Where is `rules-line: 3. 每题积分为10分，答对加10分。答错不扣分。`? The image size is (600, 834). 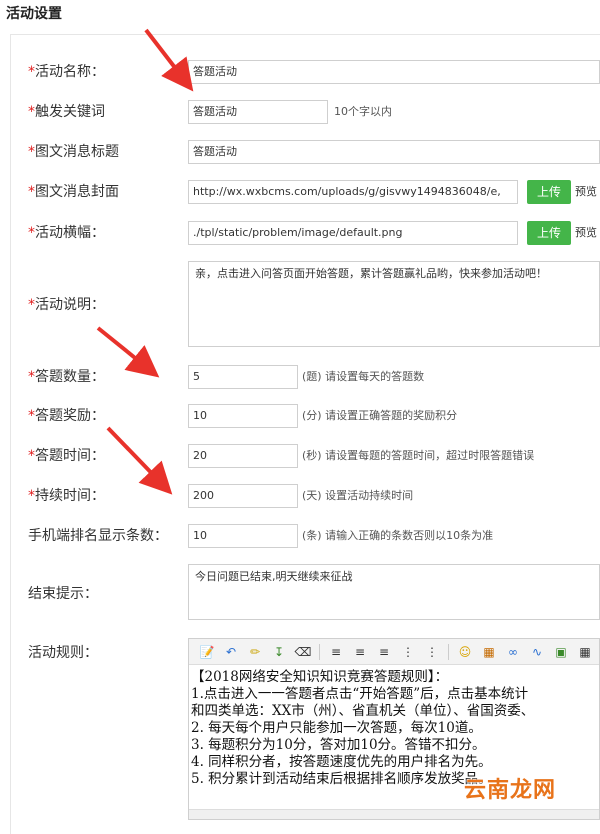
rules-line: 3. 每题积分为10分，答对加10分。答错不扣分。 is located at coordinates (338, 745).